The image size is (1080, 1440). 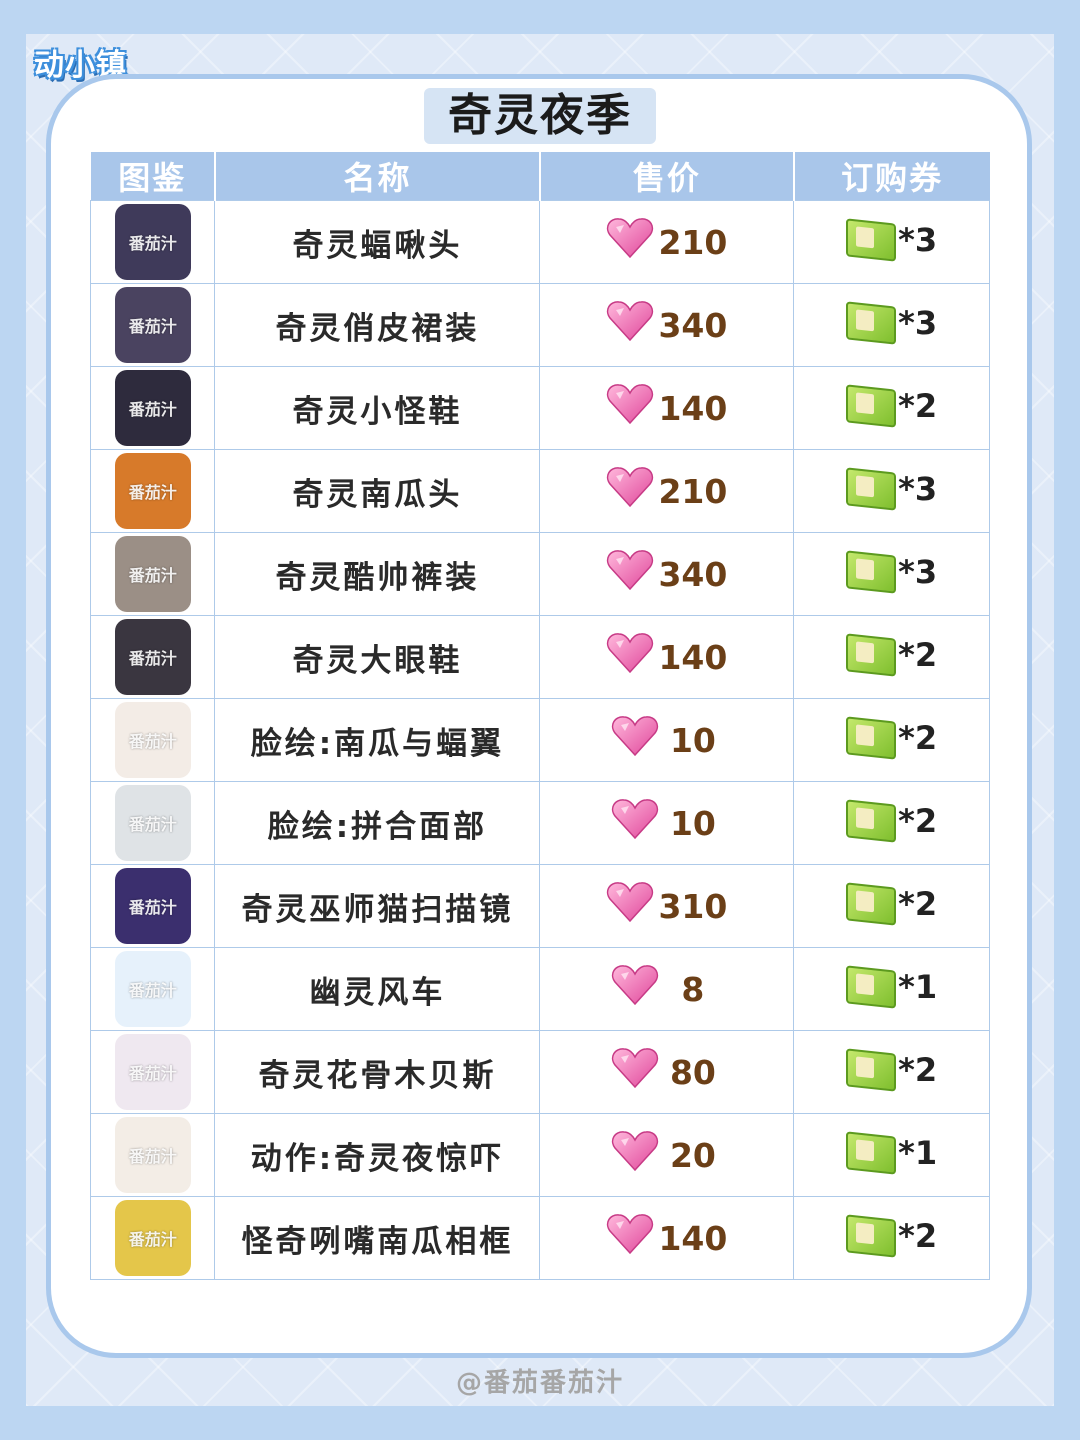 I want to click on guitar-icon: 番茄汁, so click(x=152, y=1072).